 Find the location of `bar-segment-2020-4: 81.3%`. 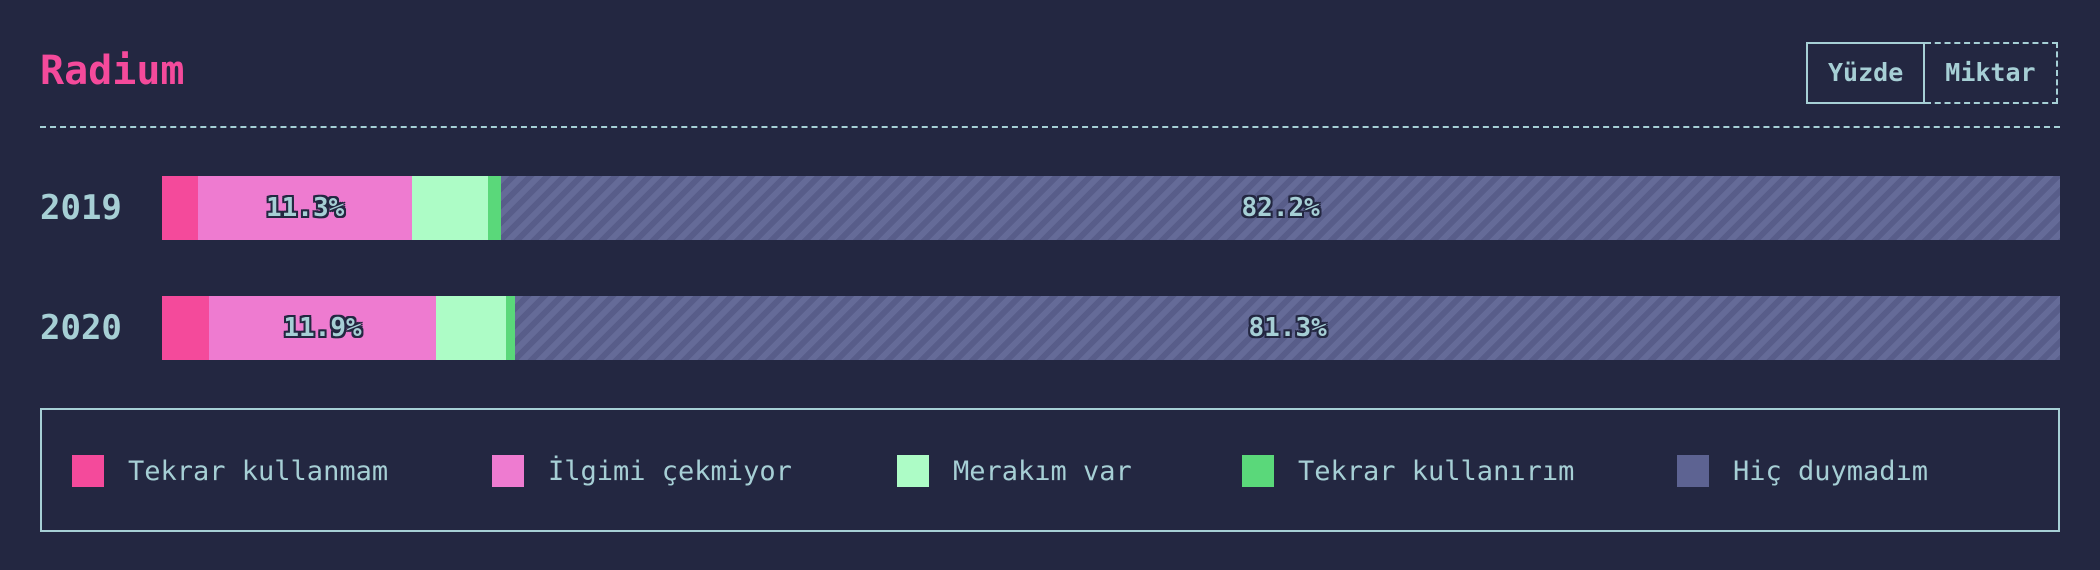

bar-segment-2020-4: 81.3% is located at coordinates (1287, 328).